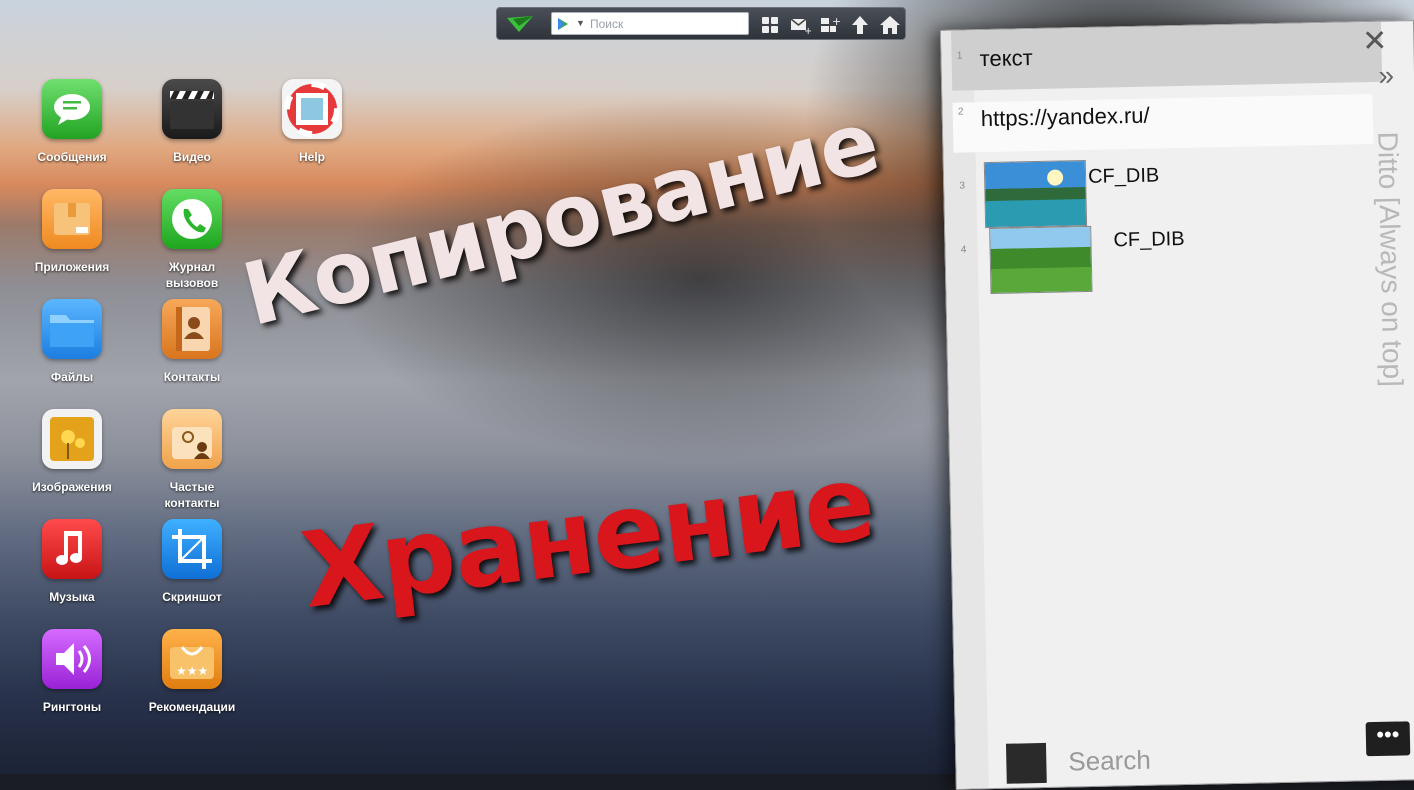 The width and height of the screenshot is (1414, 790). What do you see at coordinates (311, 157) in the screenshot?
I see `app-label: Help` at bounding box center [311, 157].